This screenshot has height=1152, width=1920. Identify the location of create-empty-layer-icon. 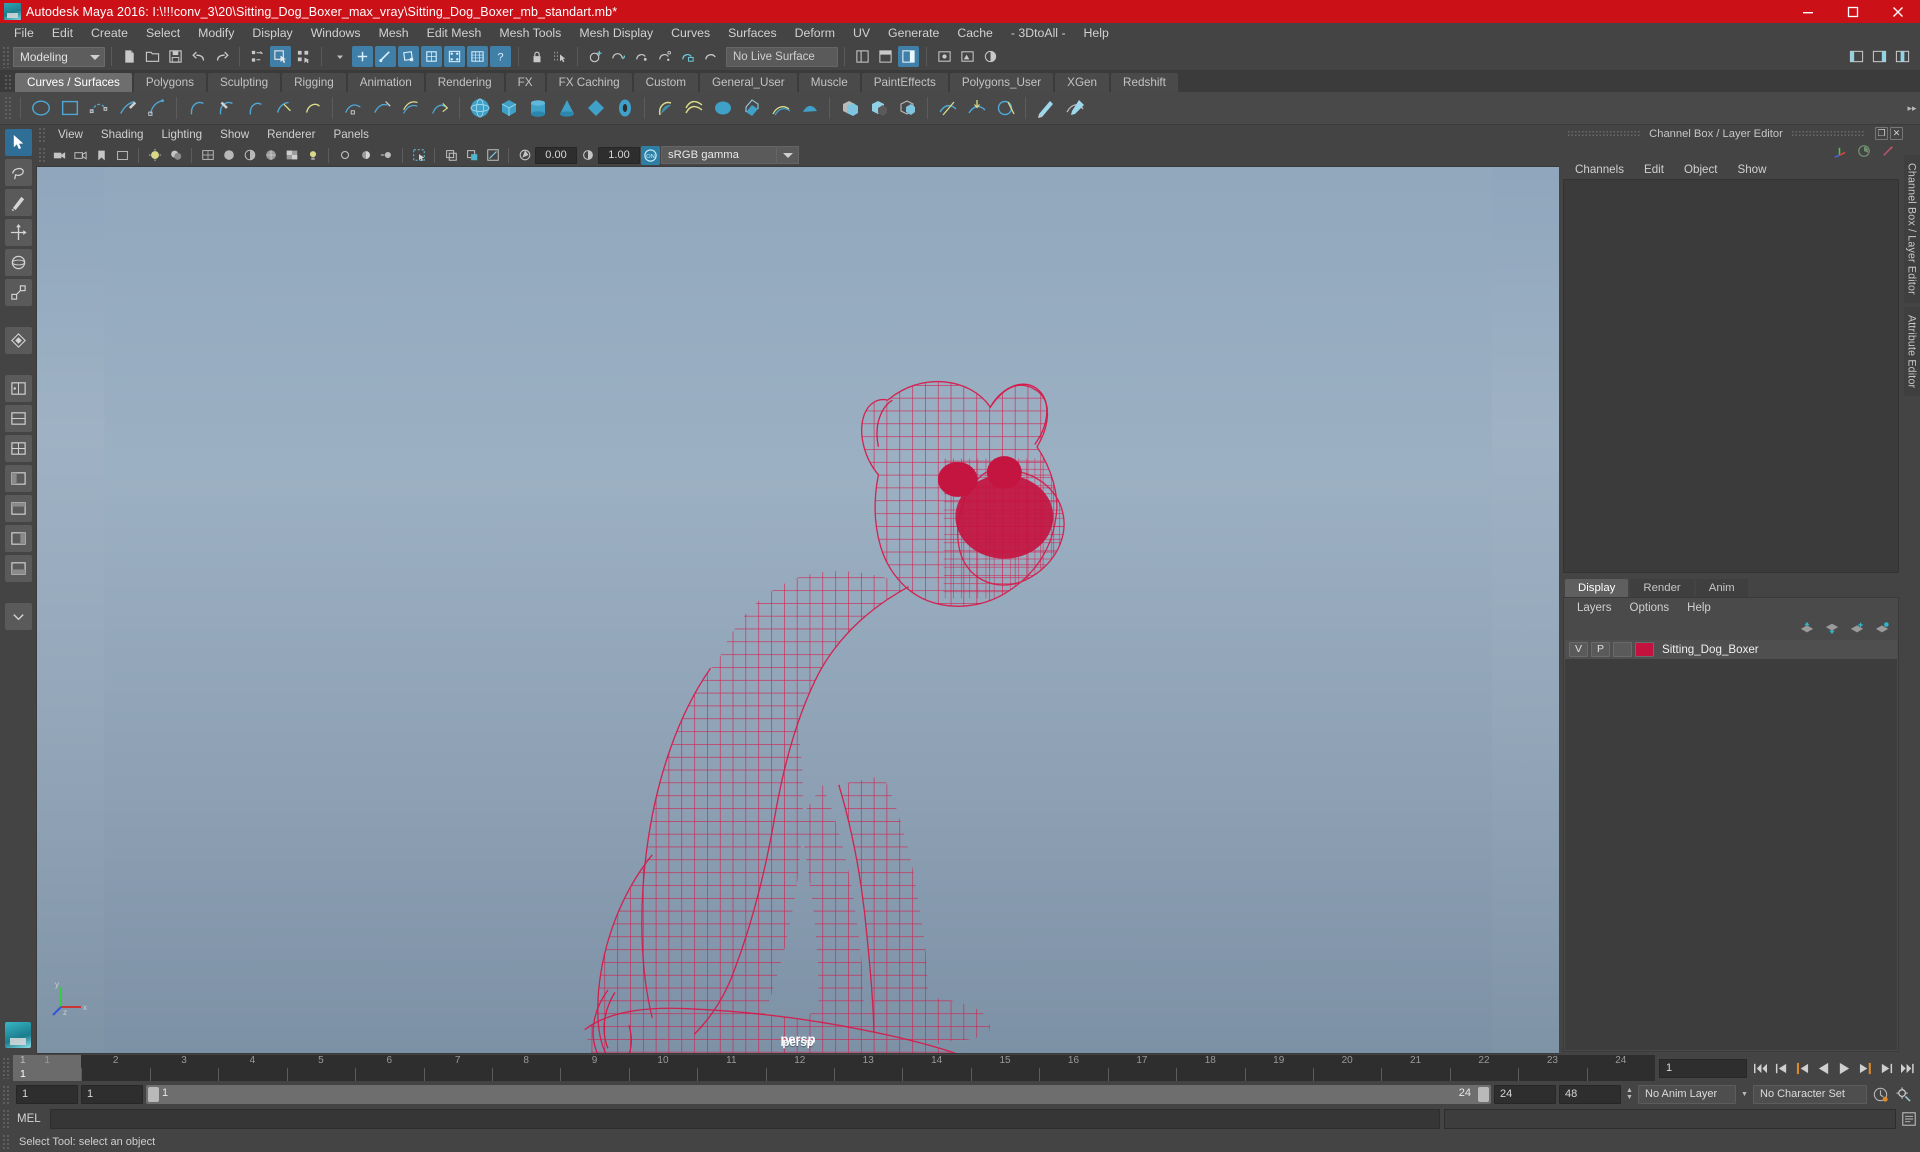
(1857, 628).